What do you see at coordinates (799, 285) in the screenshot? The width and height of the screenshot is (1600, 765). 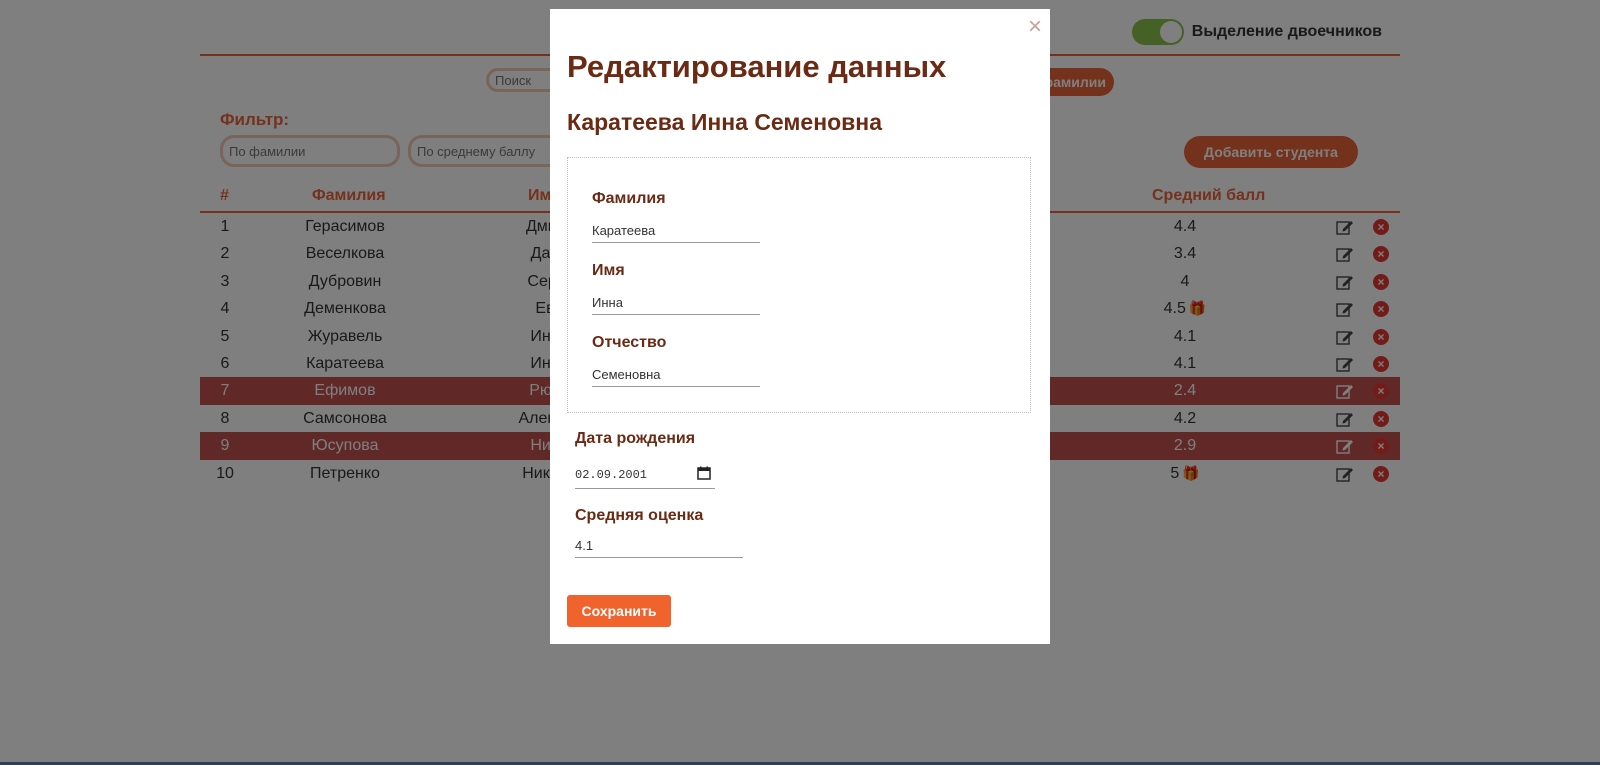 I see `name-fieldset: Фамилия Имя Отчество` at bounding box center [799, 285].